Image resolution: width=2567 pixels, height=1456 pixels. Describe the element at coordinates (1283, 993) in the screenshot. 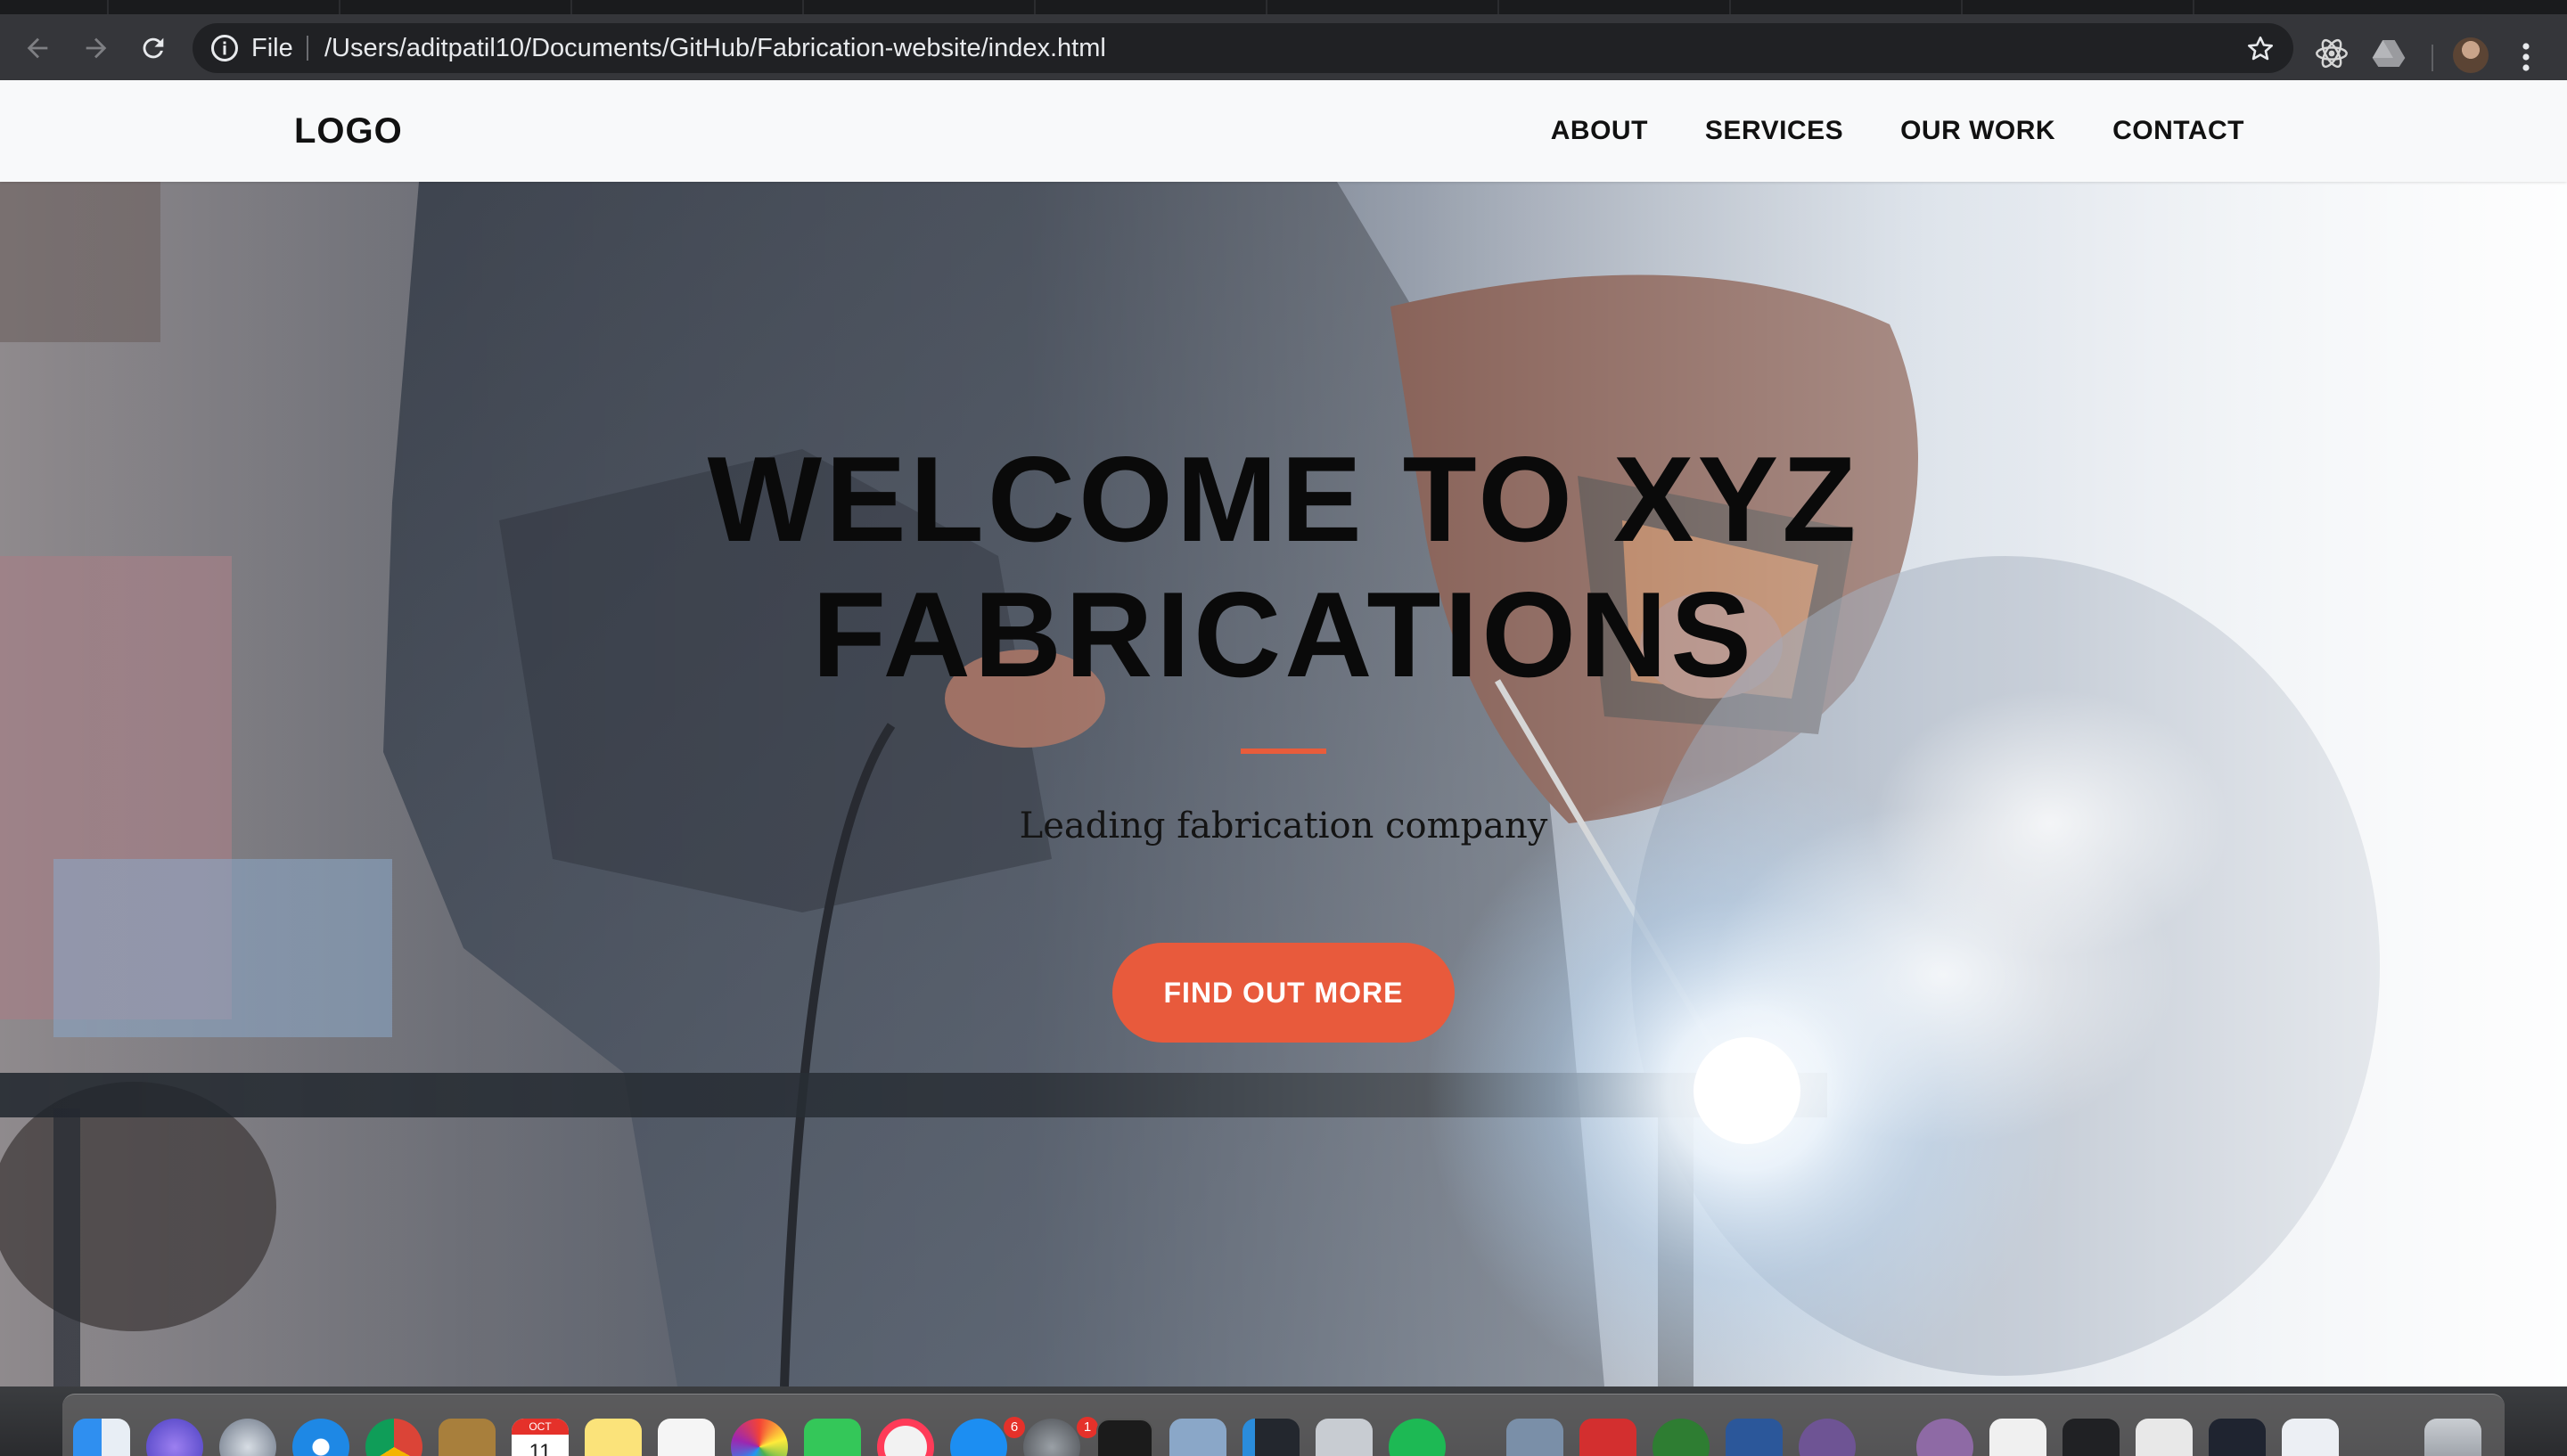

I see `find-out-more-button: FIND OUT MORE` at that location.